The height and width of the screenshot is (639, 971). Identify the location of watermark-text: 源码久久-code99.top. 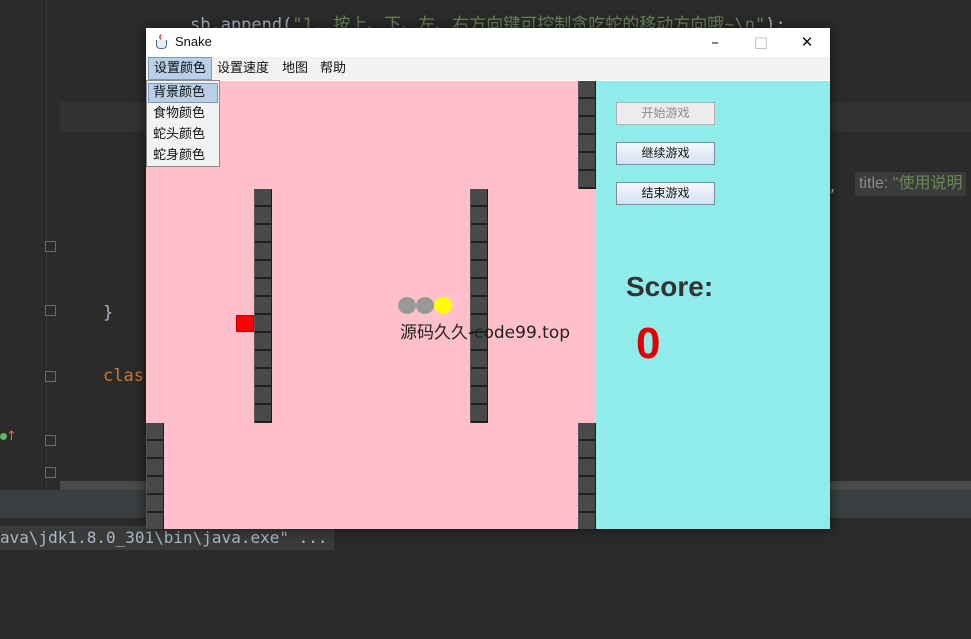
(485, 333).